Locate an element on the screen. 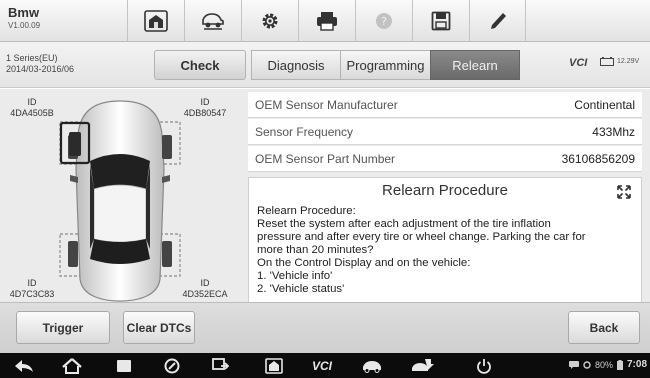 This screenshot has height=378, width=650. procedure-line: 2. 'Vehicle status' is located at coordinates (301, 289).